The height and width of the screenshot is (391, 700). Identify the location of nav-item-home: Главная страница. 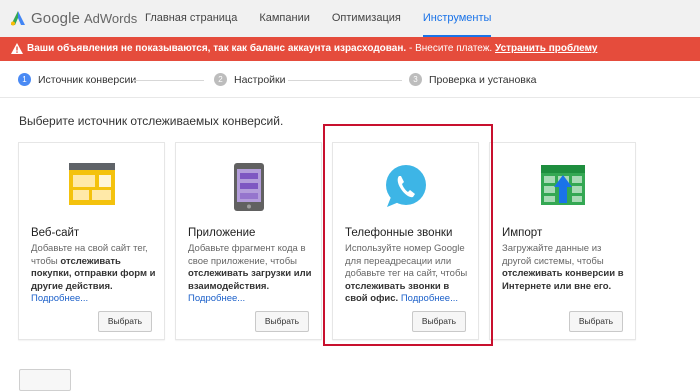
(191, 18).